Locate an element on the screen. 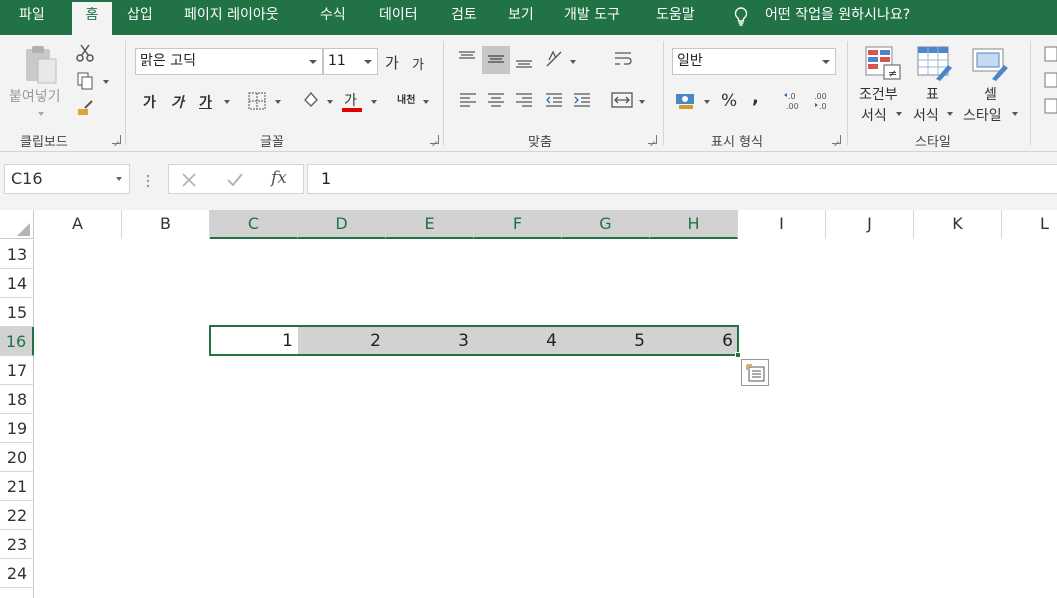 This screenshot has height=598, width=1057. format-as-table-label-2: 서식 is located at coordinates (926, 115).